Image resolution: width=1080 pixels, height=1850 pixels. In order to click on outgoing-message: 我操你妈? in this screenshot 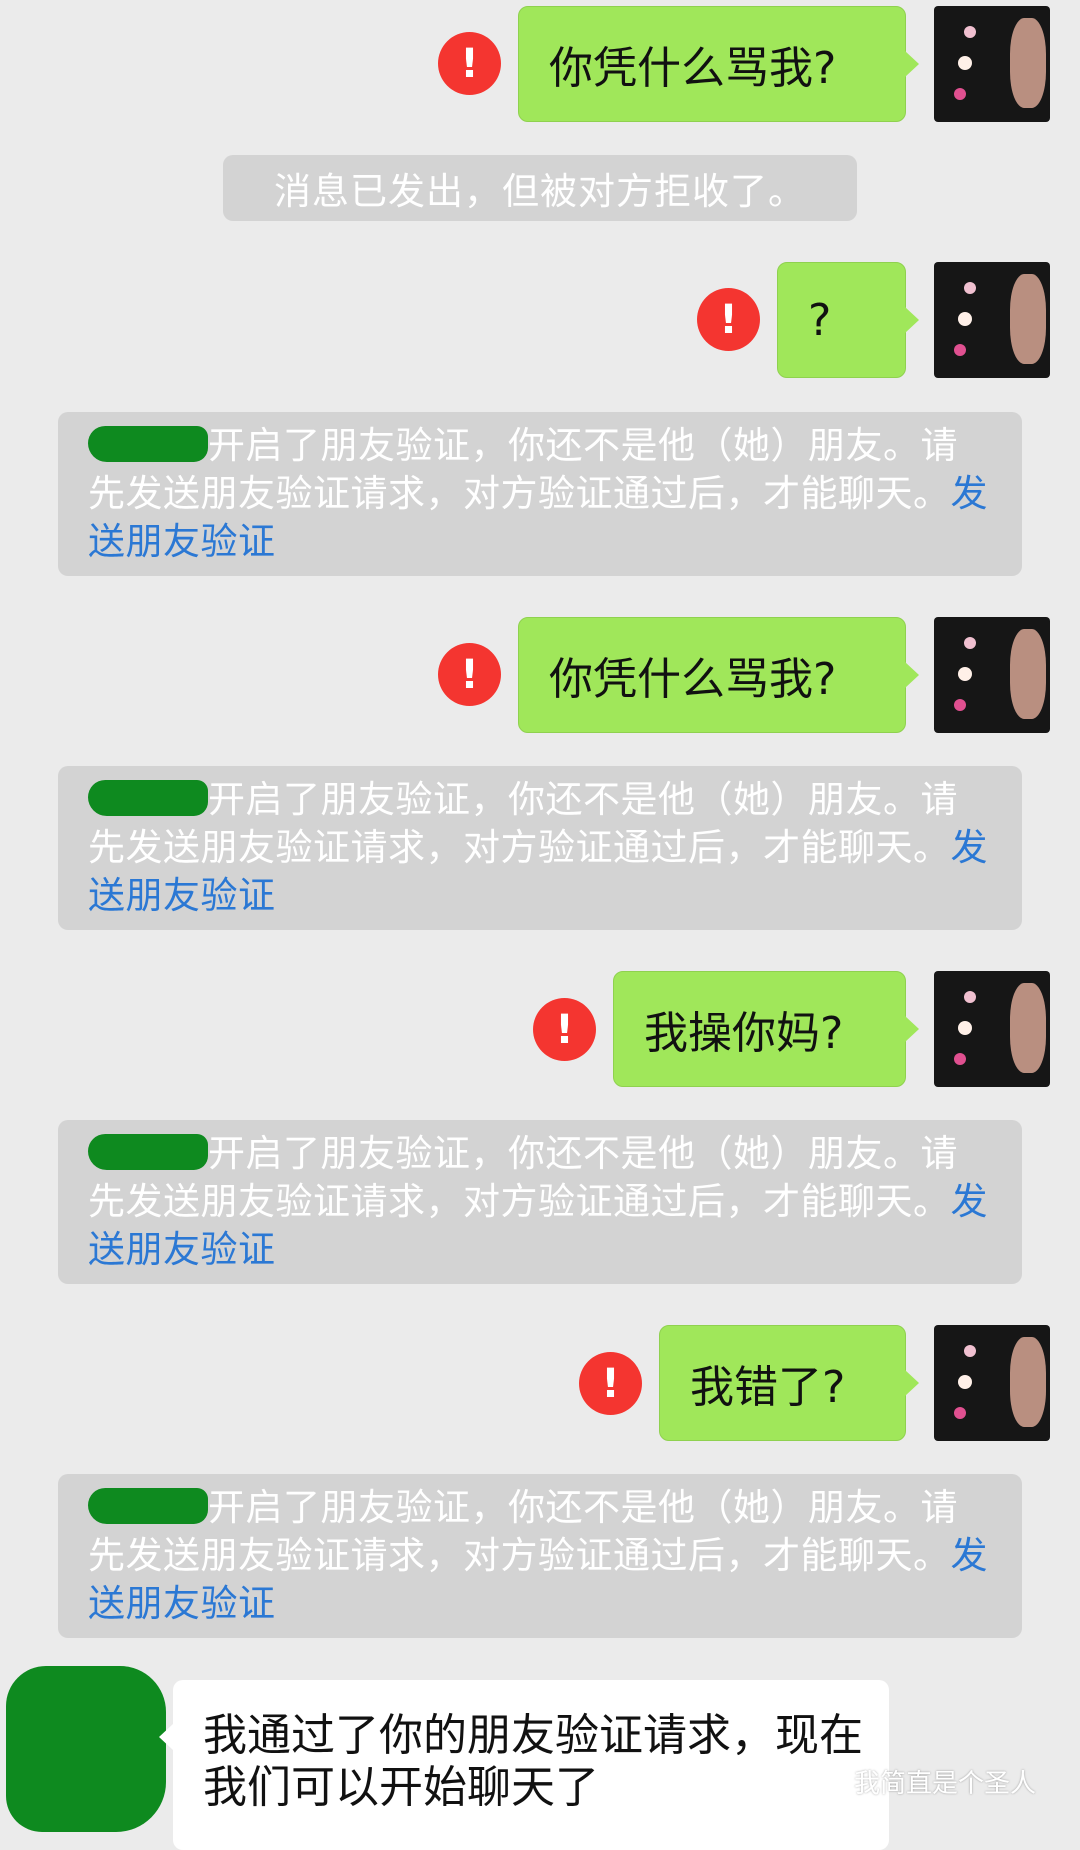, I will do `click(766, 1029)`.